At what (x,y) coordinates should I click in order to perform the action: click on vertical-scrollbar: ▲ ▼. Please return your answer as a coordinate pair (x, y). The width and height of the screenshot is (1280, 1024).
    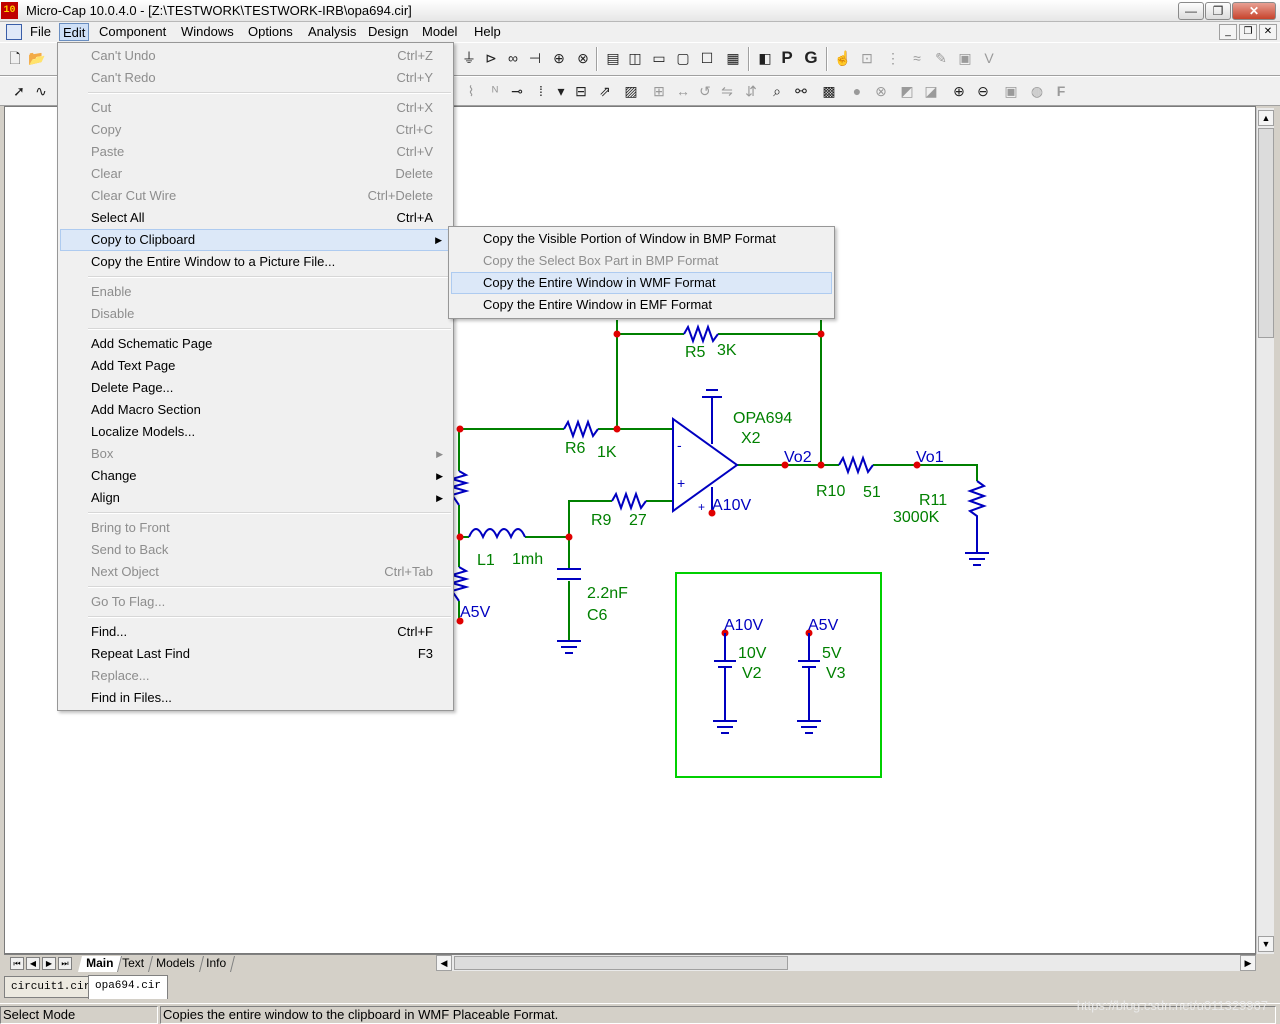
    Looking at the image, I should click on (1265, 531).